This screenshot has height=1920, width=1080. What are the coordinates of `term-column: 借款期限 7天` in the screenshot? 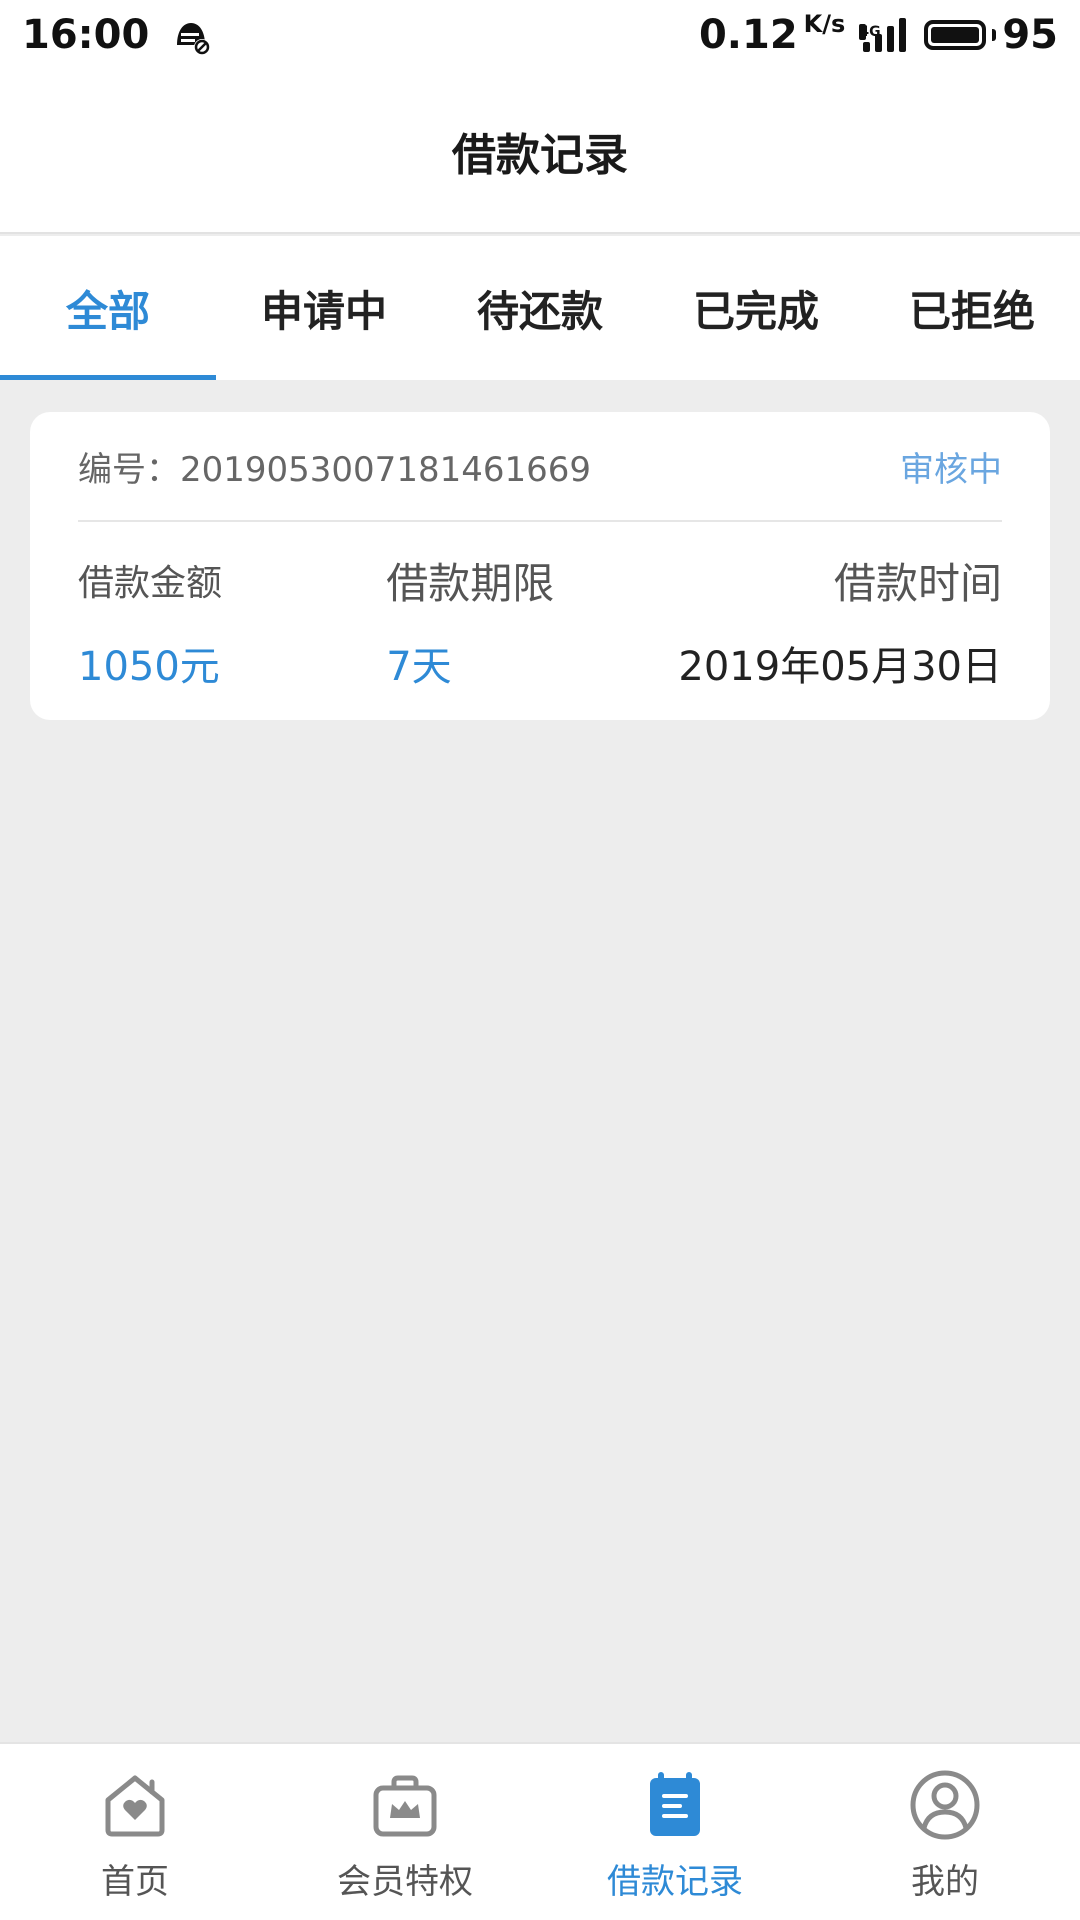 It's located at (450, 622).